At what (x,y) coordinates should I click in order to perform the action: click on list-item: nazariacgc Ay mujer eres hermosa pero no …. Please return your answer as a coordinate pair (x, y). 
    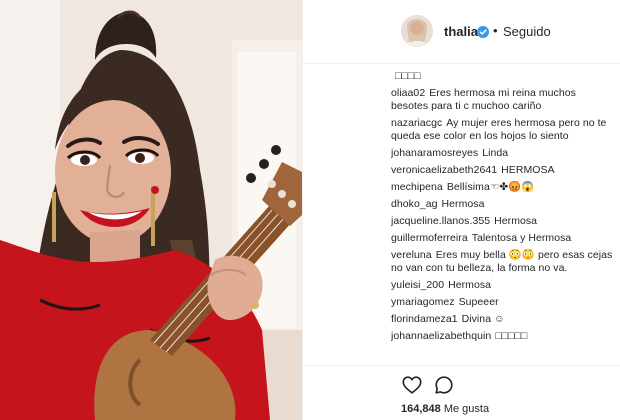
    Looking at the image, I should click on (502, 130).